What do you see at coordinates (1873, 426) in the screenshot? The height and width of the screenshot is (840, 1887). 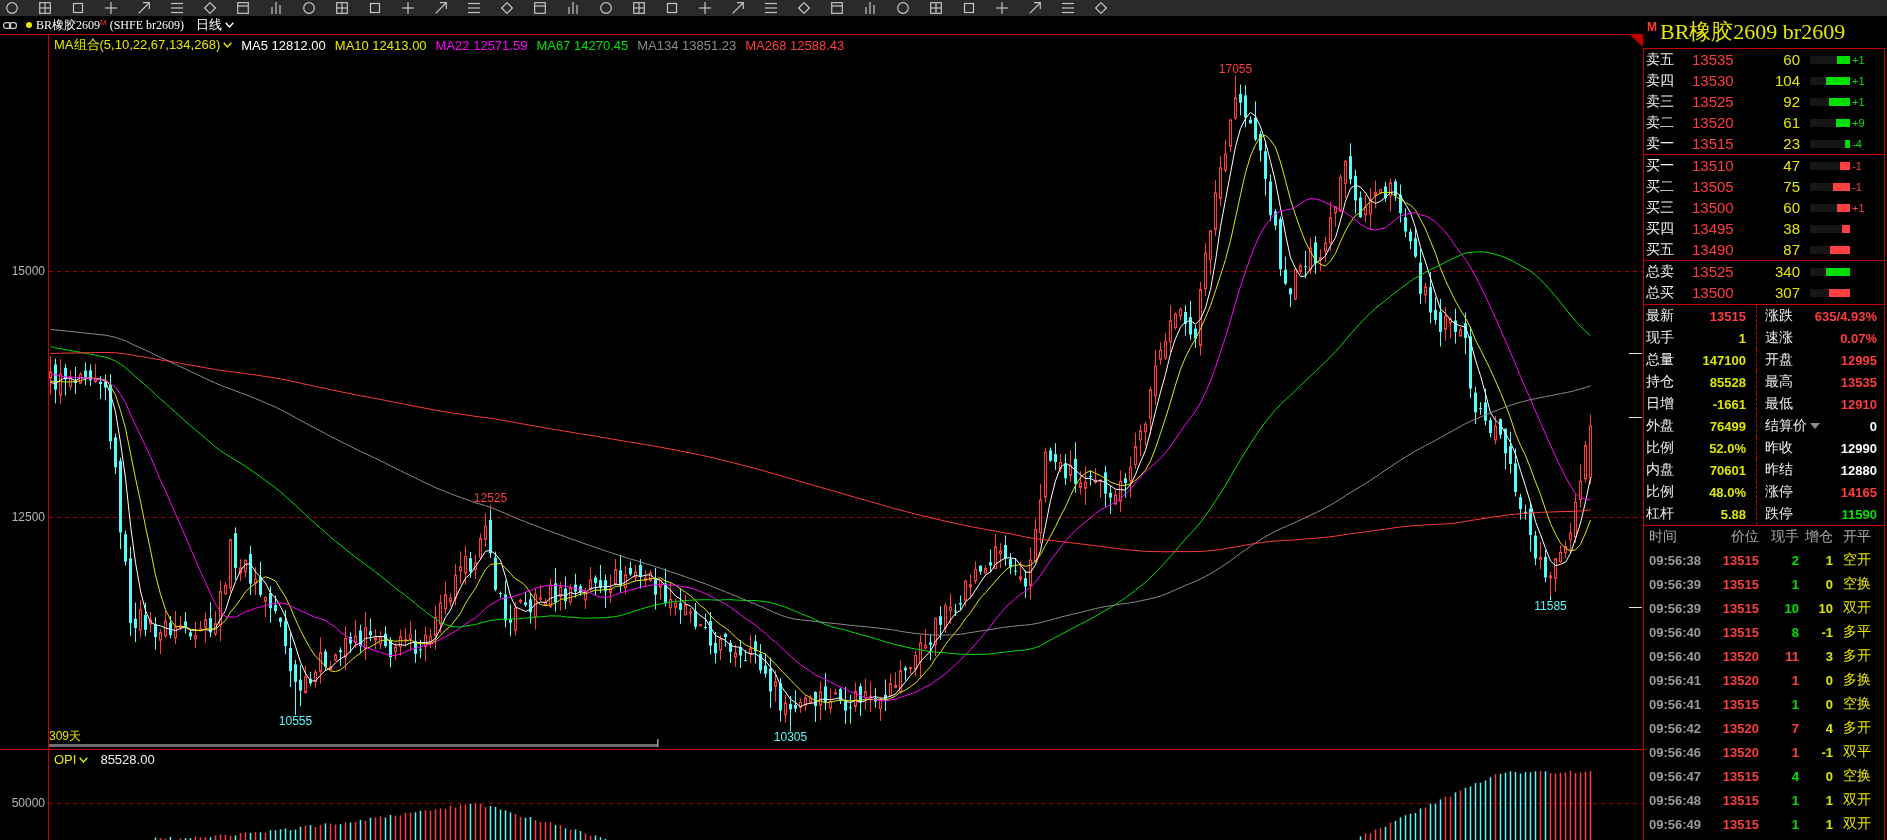 I see `stat-value: 0` at bounding box center [1873, 426].